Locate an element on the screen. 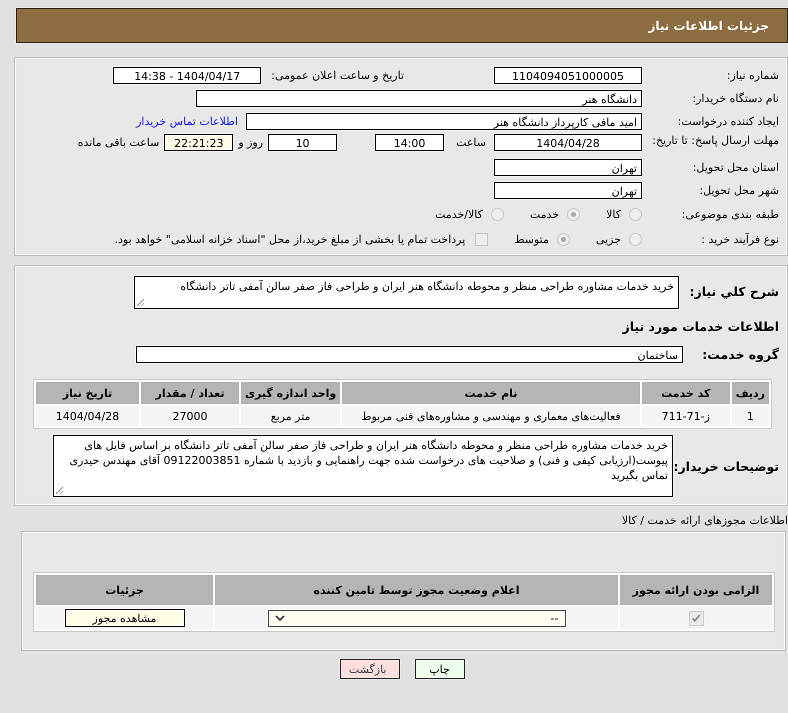  field-label: شماره نیاز: is located at coordinates (753, 75).